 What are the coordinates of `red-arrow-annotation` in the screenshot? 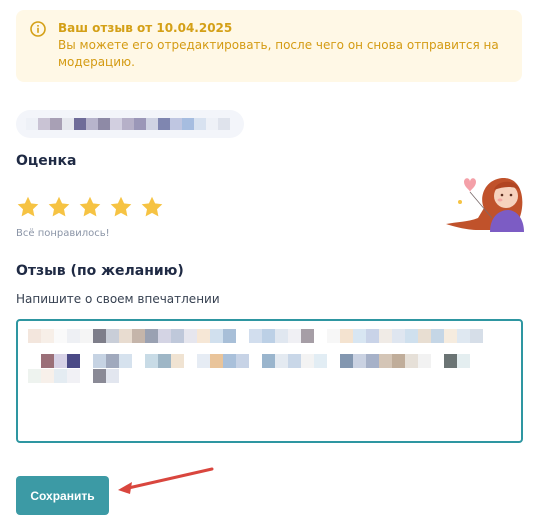 It's located at (166, 480).